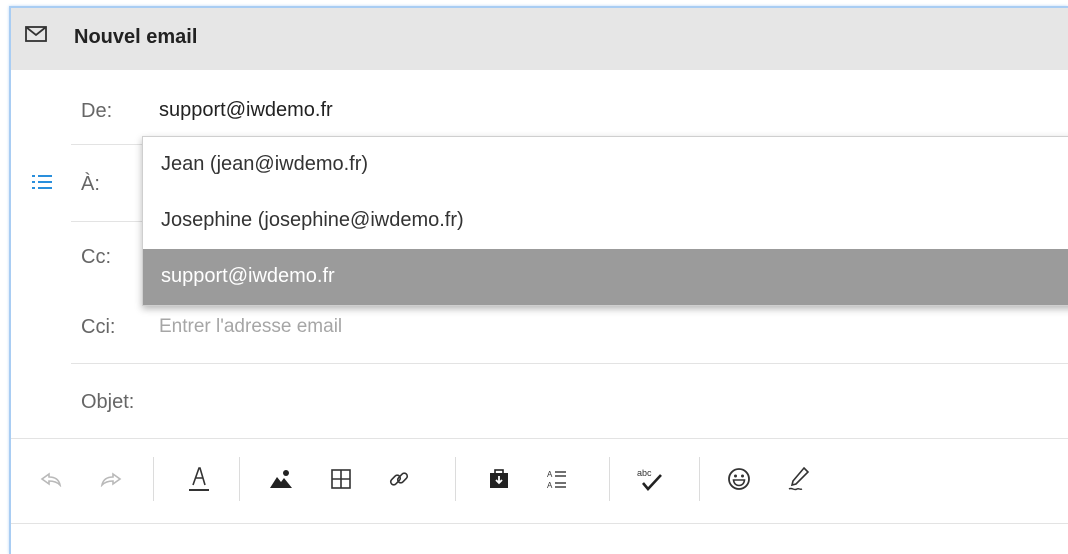 Image resolution: width=1068 pixels, height=554 pixels. Describe the element at coordinates (539, 39) in the screenshot. I see `compose-header: Nouvel email` at that location.